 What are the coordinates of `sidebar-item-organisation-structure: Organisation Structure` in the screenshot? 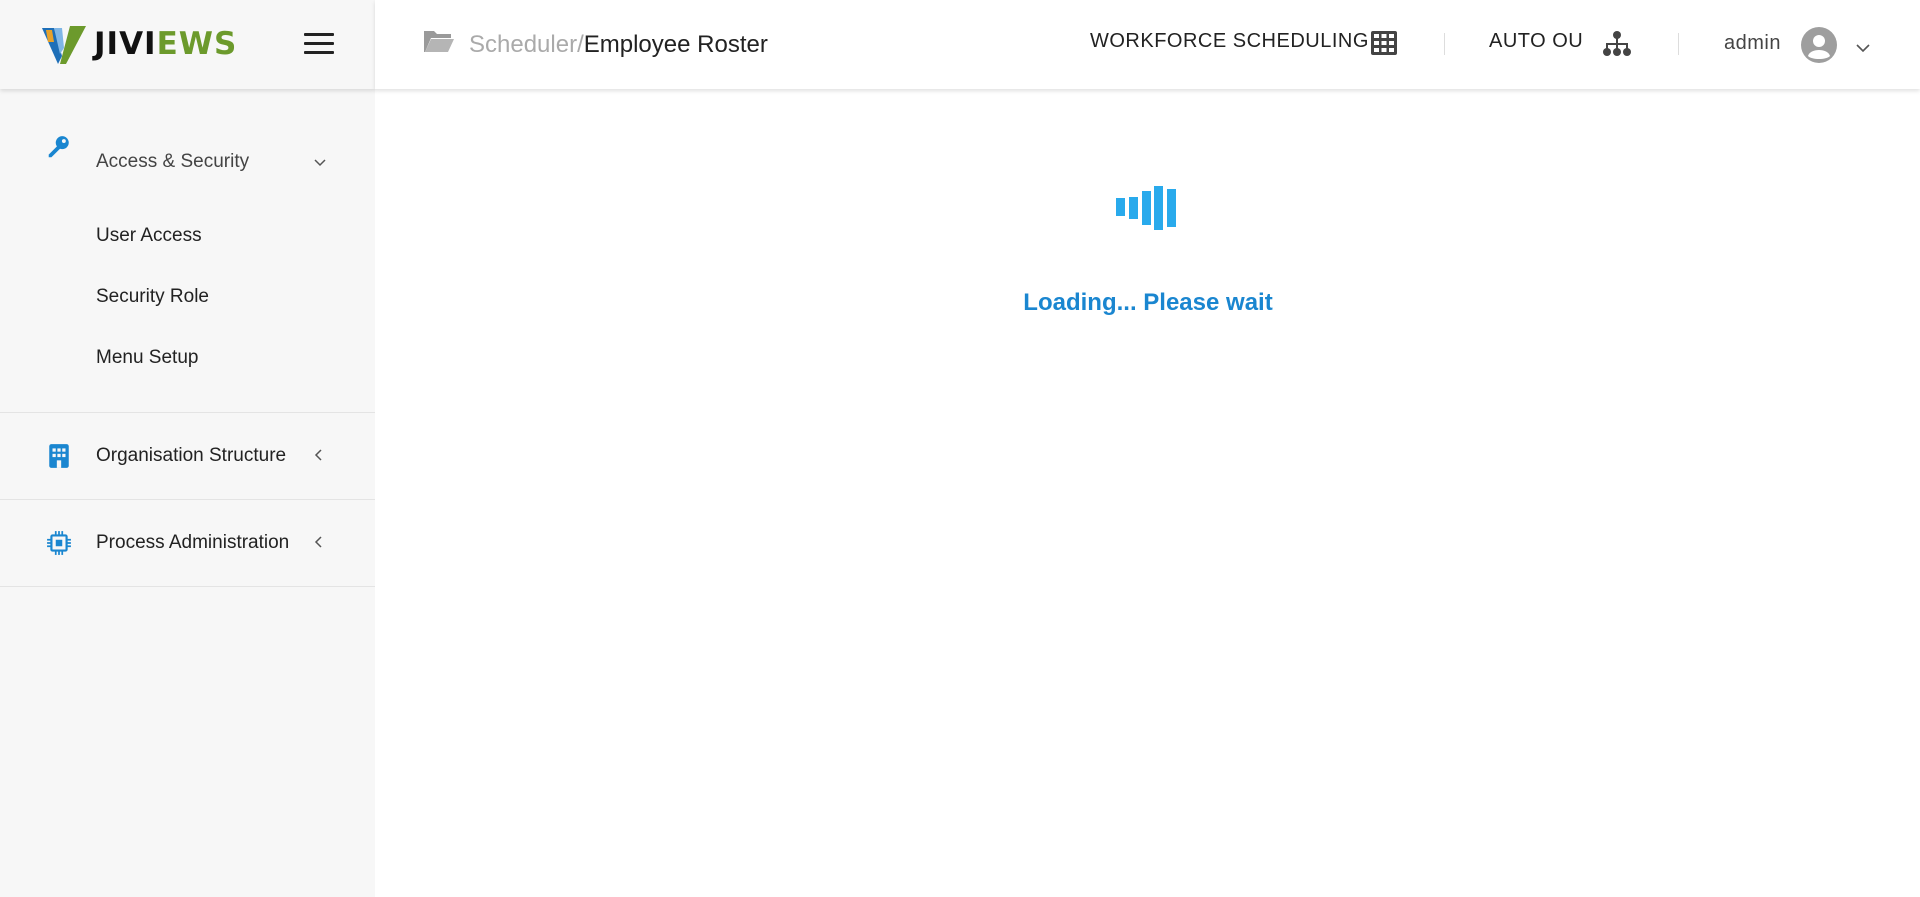 It's located at (187, 456).